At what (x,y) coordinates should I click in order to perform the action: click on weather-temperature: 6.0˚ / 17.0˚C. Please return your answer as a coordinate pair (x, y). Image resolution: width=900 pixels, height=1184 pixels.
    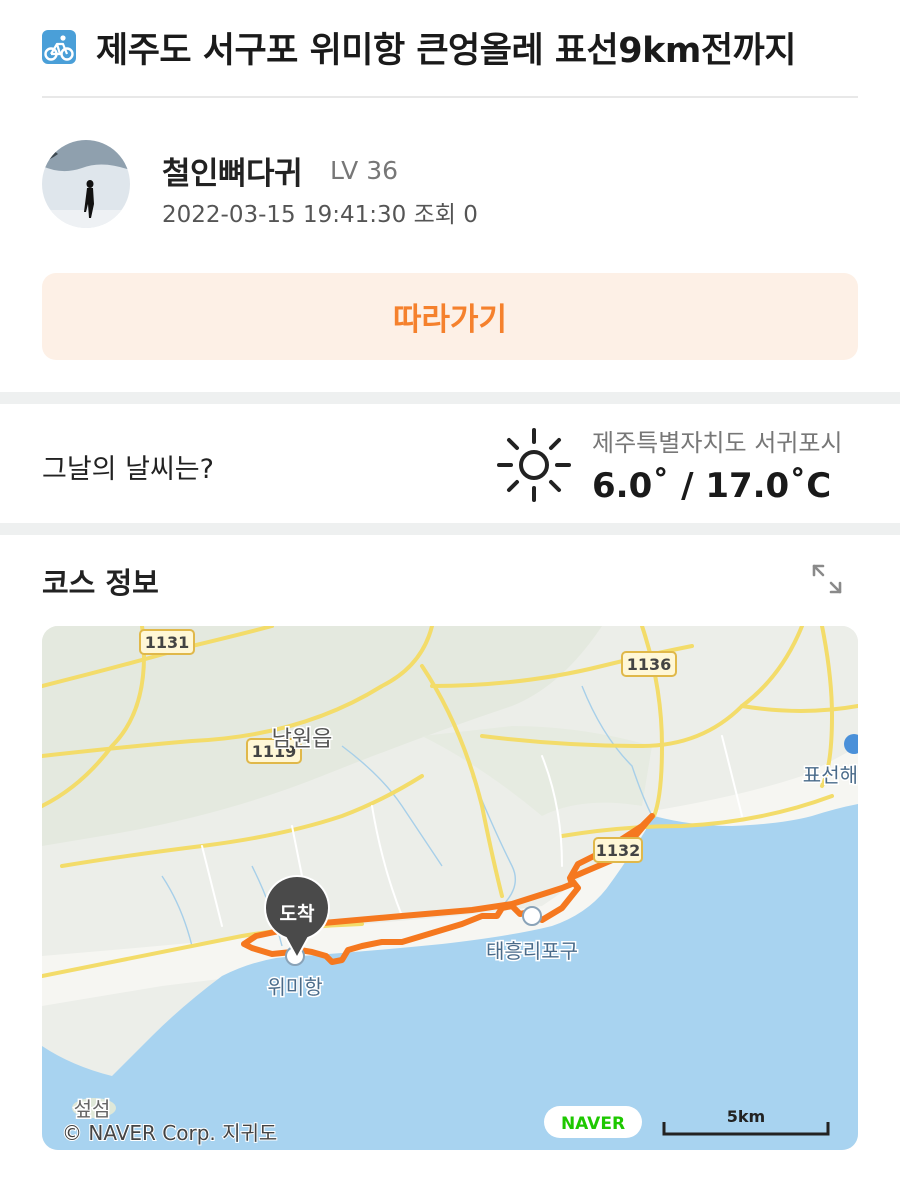
    Looking at the image, I should click on (712, 486).